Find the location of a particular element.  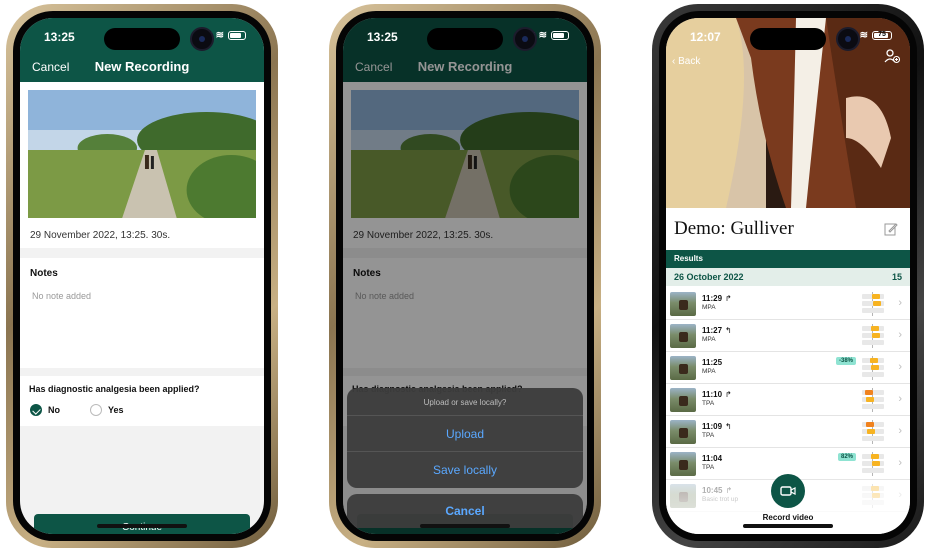

recording-card: 29 November 2022, 13:25. 30s. is located at coordinates (142, 165).